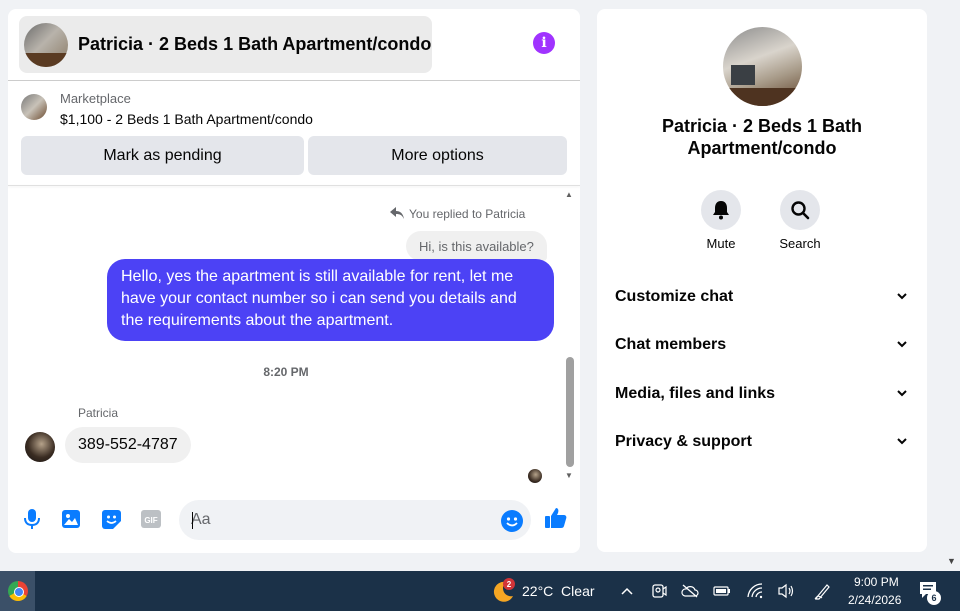 The image size is (960, 611). What do you see at coordinates (569, 194) in the screenshot?
I see `scroll-up-arrow: ▲` at bounding box center [569, 194].